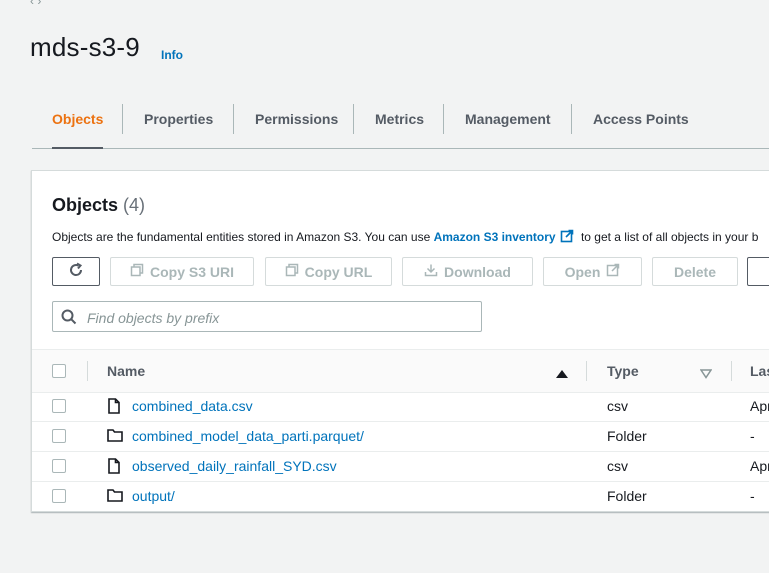  I want to click on breadcrumb-remnant: ‹ ›, so click(36, 4).